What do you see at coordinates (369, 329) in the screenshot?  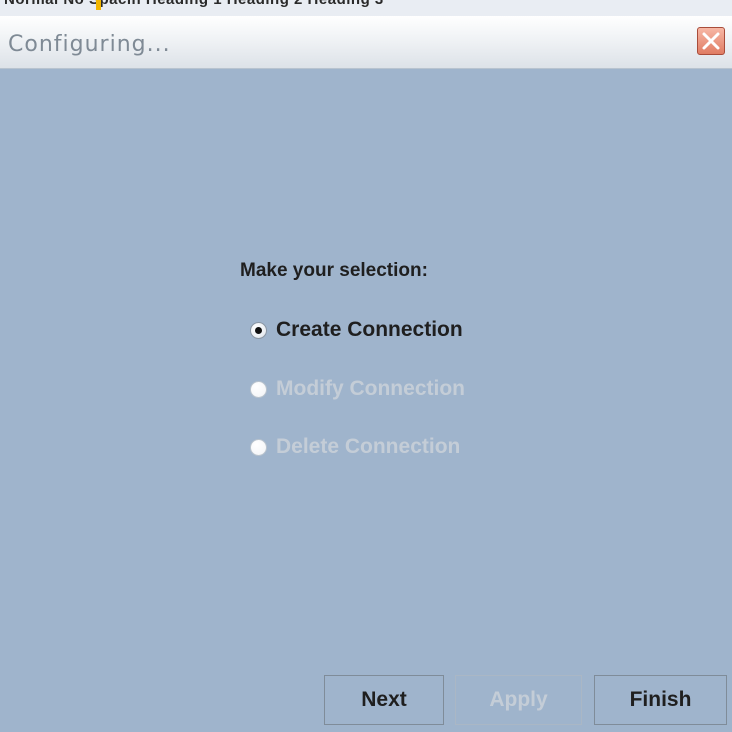 I see `option-label: Create Connection` at bounding box center [369, 329].